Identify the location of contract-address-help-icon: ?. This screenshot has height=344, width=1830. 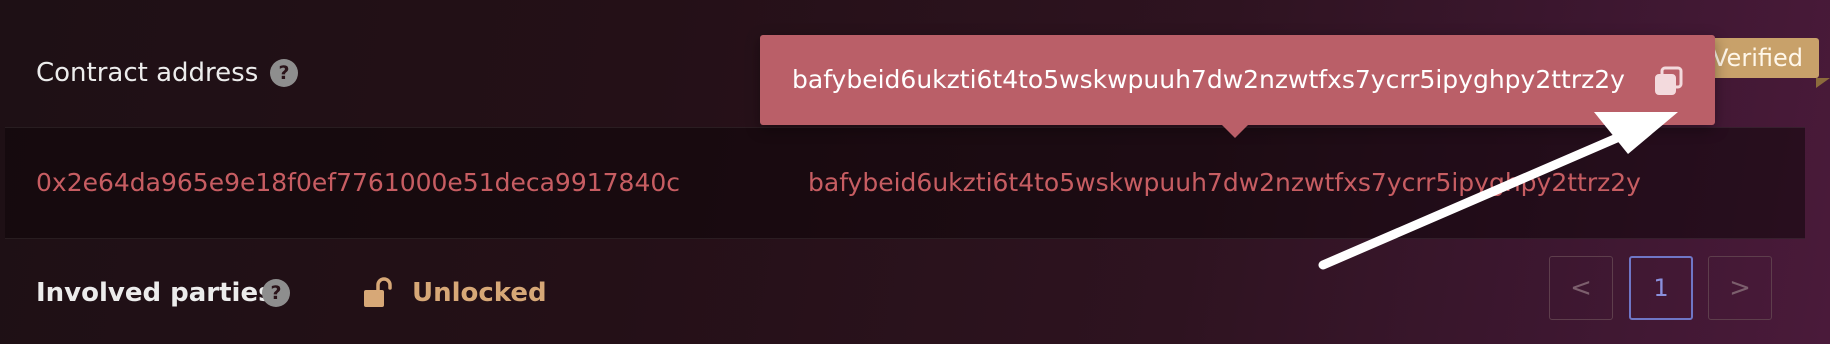
(284, 73).